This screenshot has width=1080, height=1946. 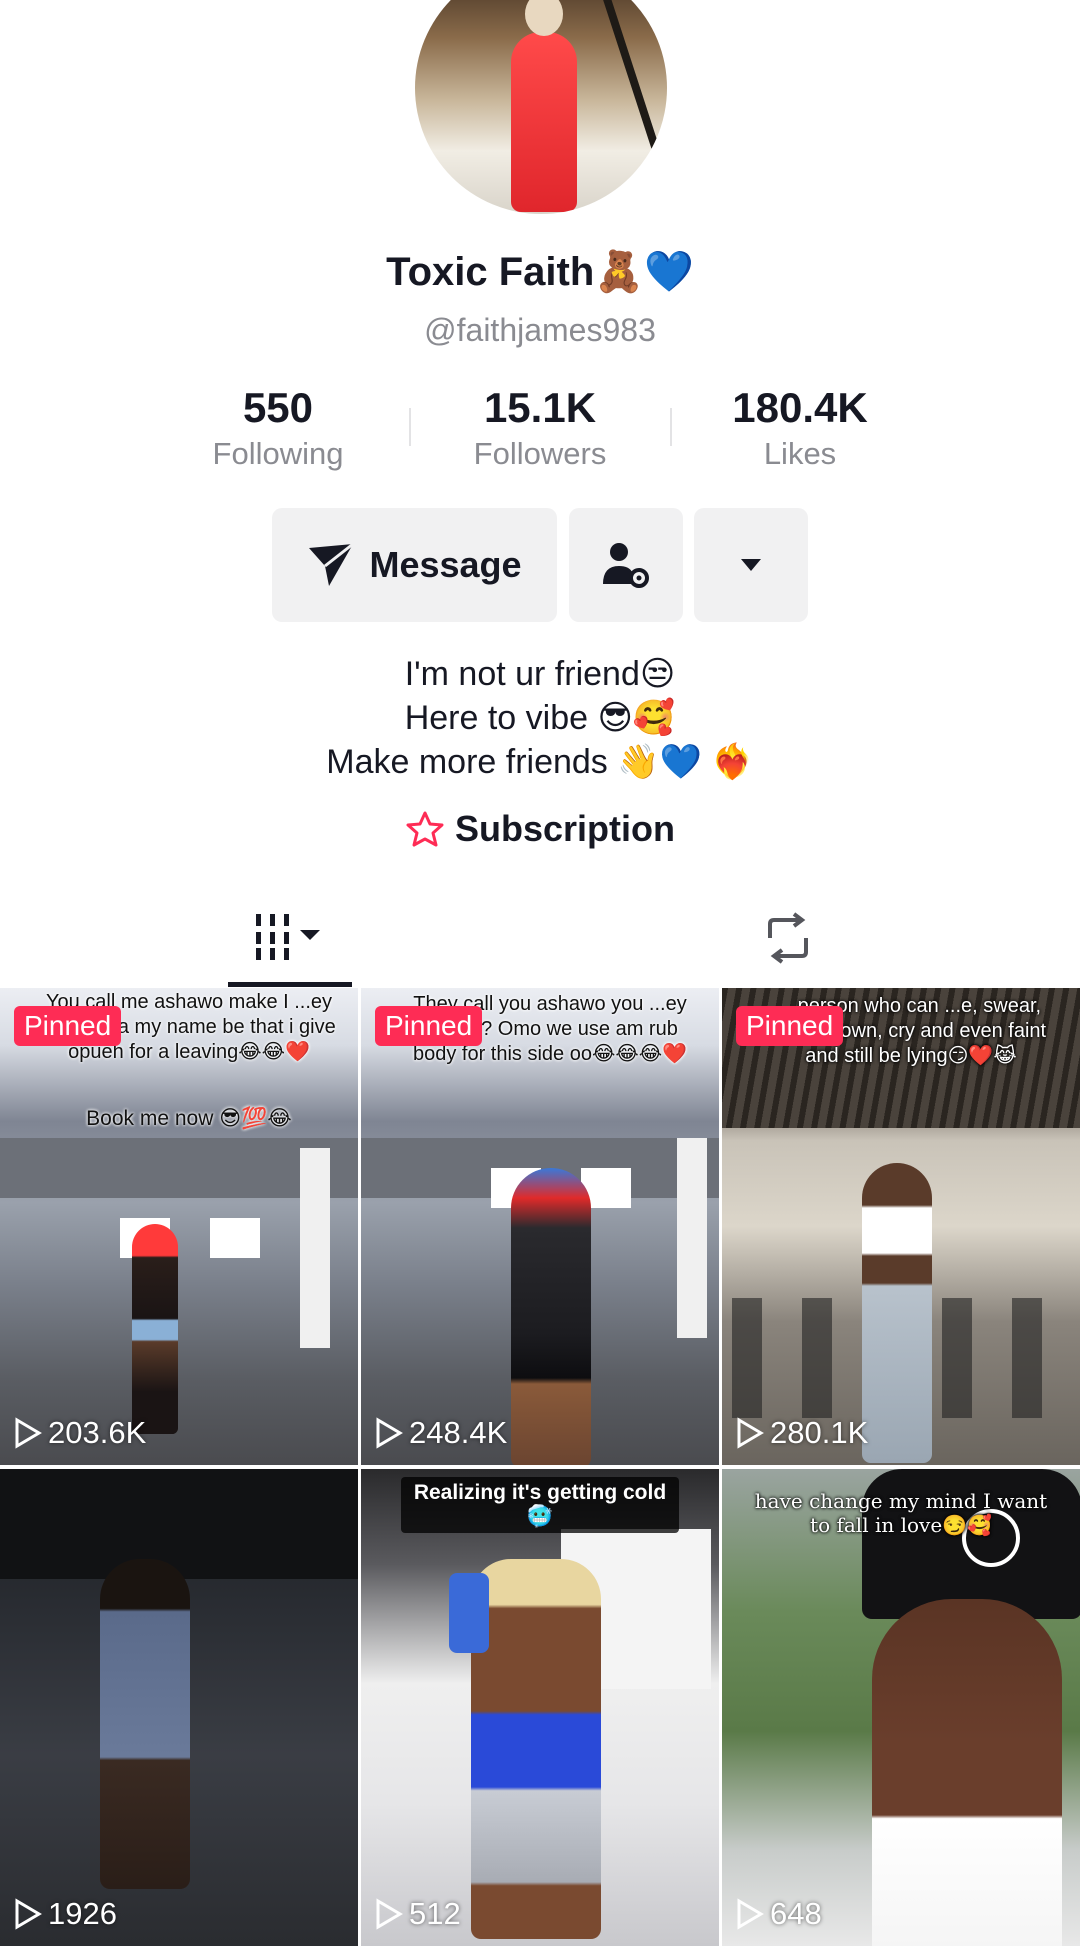 I want to click on window, so click(x=235, y=1238).